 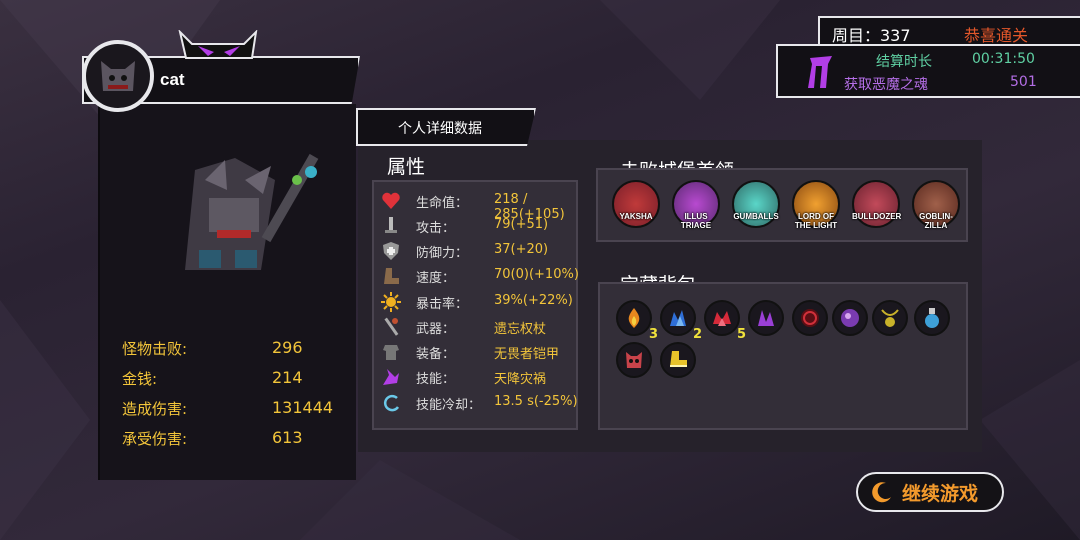 I want to click on attr-row-armor: 装备： 无畏者铠甲, so click(x=485, y=352).